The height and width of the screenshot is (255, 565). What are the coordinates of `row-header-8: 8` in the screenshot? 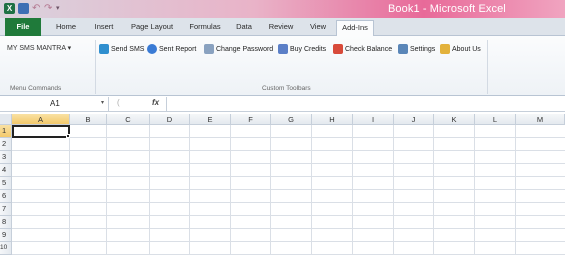 It's located at (6, 222).